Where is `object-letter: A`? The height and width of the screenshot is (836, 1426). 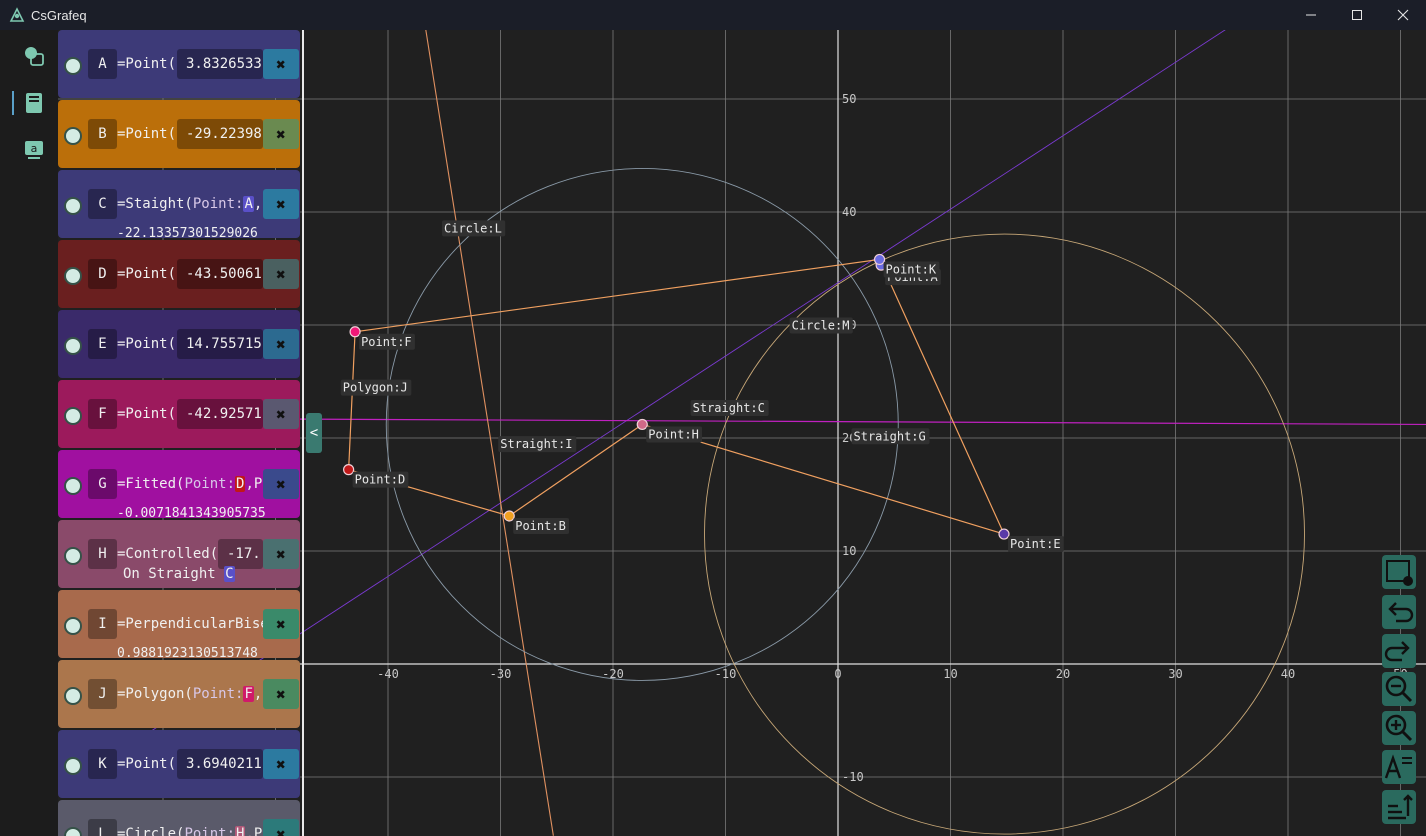 object-letter: A is located at coordinates (102, 64).